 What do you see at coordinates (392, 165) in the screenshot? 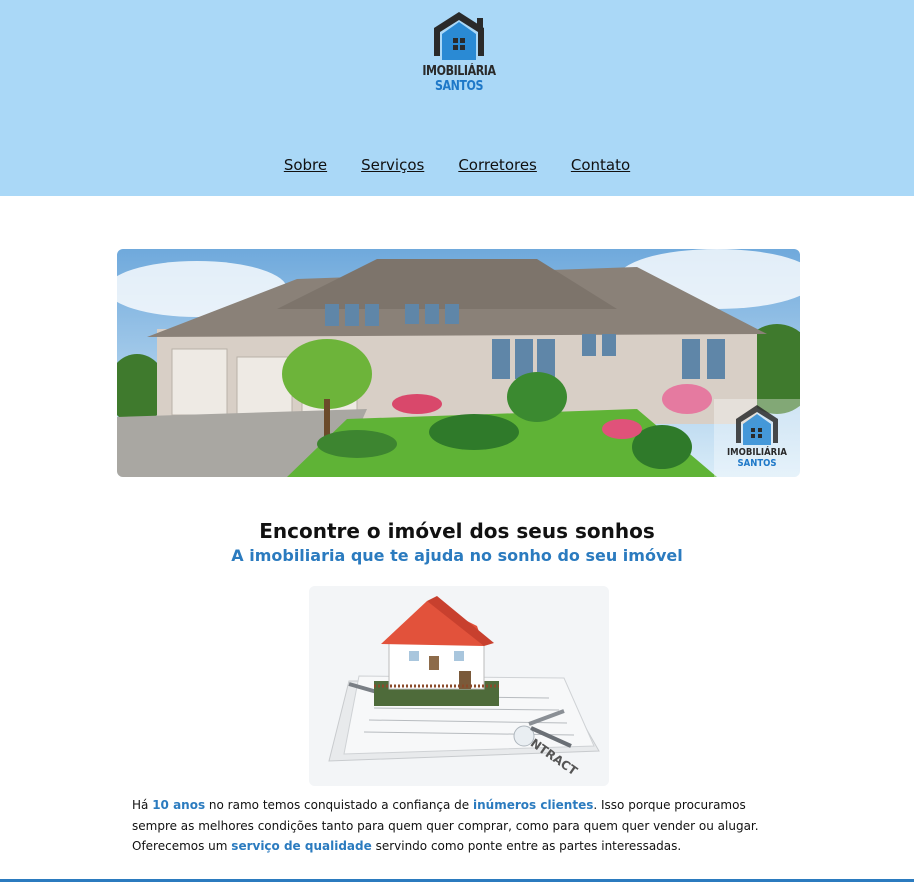
I see `nav-link-servicos: Serviços` at bounding box center [392, 165].